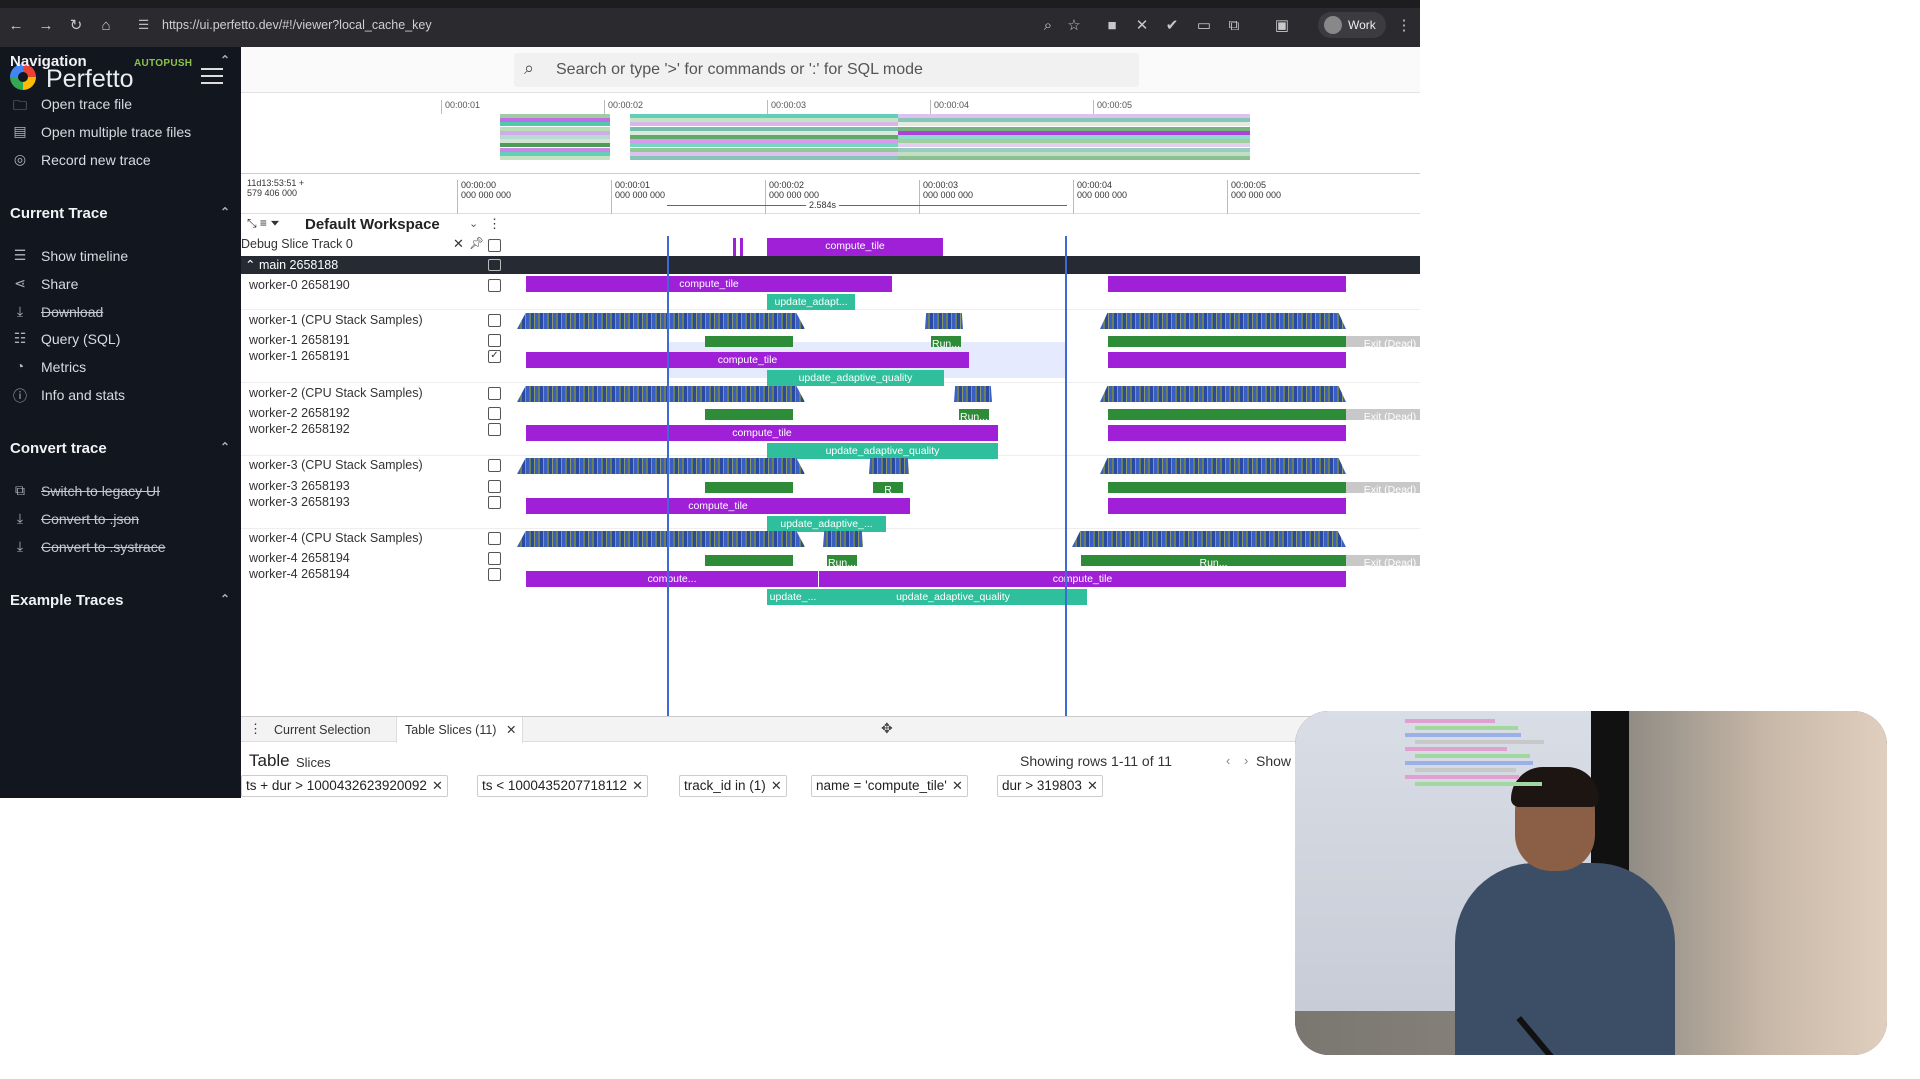 The height and width of the screenshot is (1079, 1920). Describe the element at coordinates (563, 786) in the screenshot. I see `filter-chip: ts < 1000435207718112 ✕` at that location.